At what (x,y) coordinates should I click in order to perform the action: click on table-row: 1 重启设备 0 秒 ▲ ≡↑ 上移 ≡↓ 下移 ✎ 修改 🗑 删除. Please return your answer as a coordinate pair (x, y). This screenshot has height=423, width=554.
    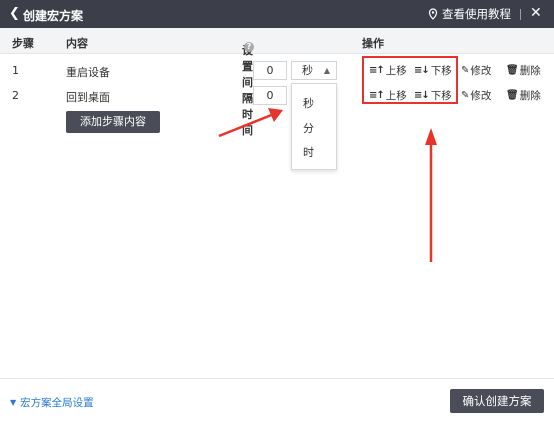
    Looking at the image, I should click on (277, 71).